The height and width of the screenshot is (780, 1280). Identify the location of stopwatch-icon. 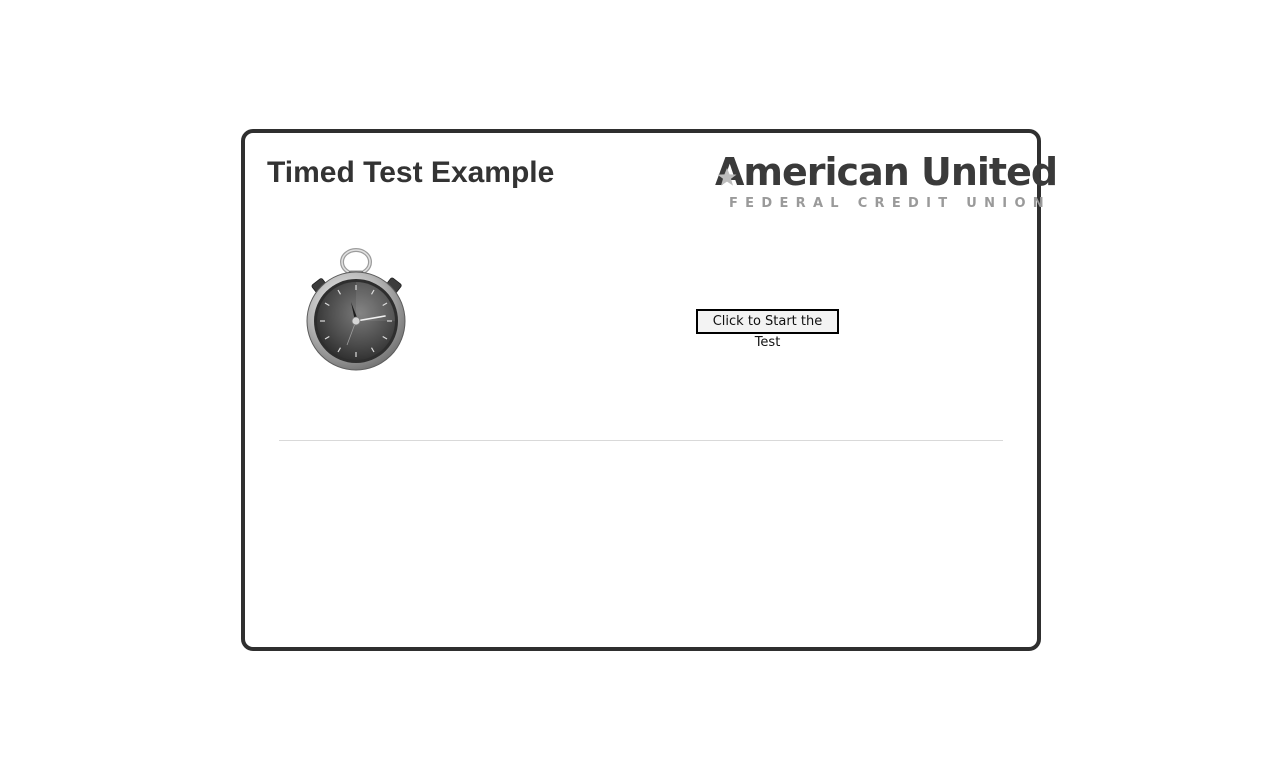
(356, 309).